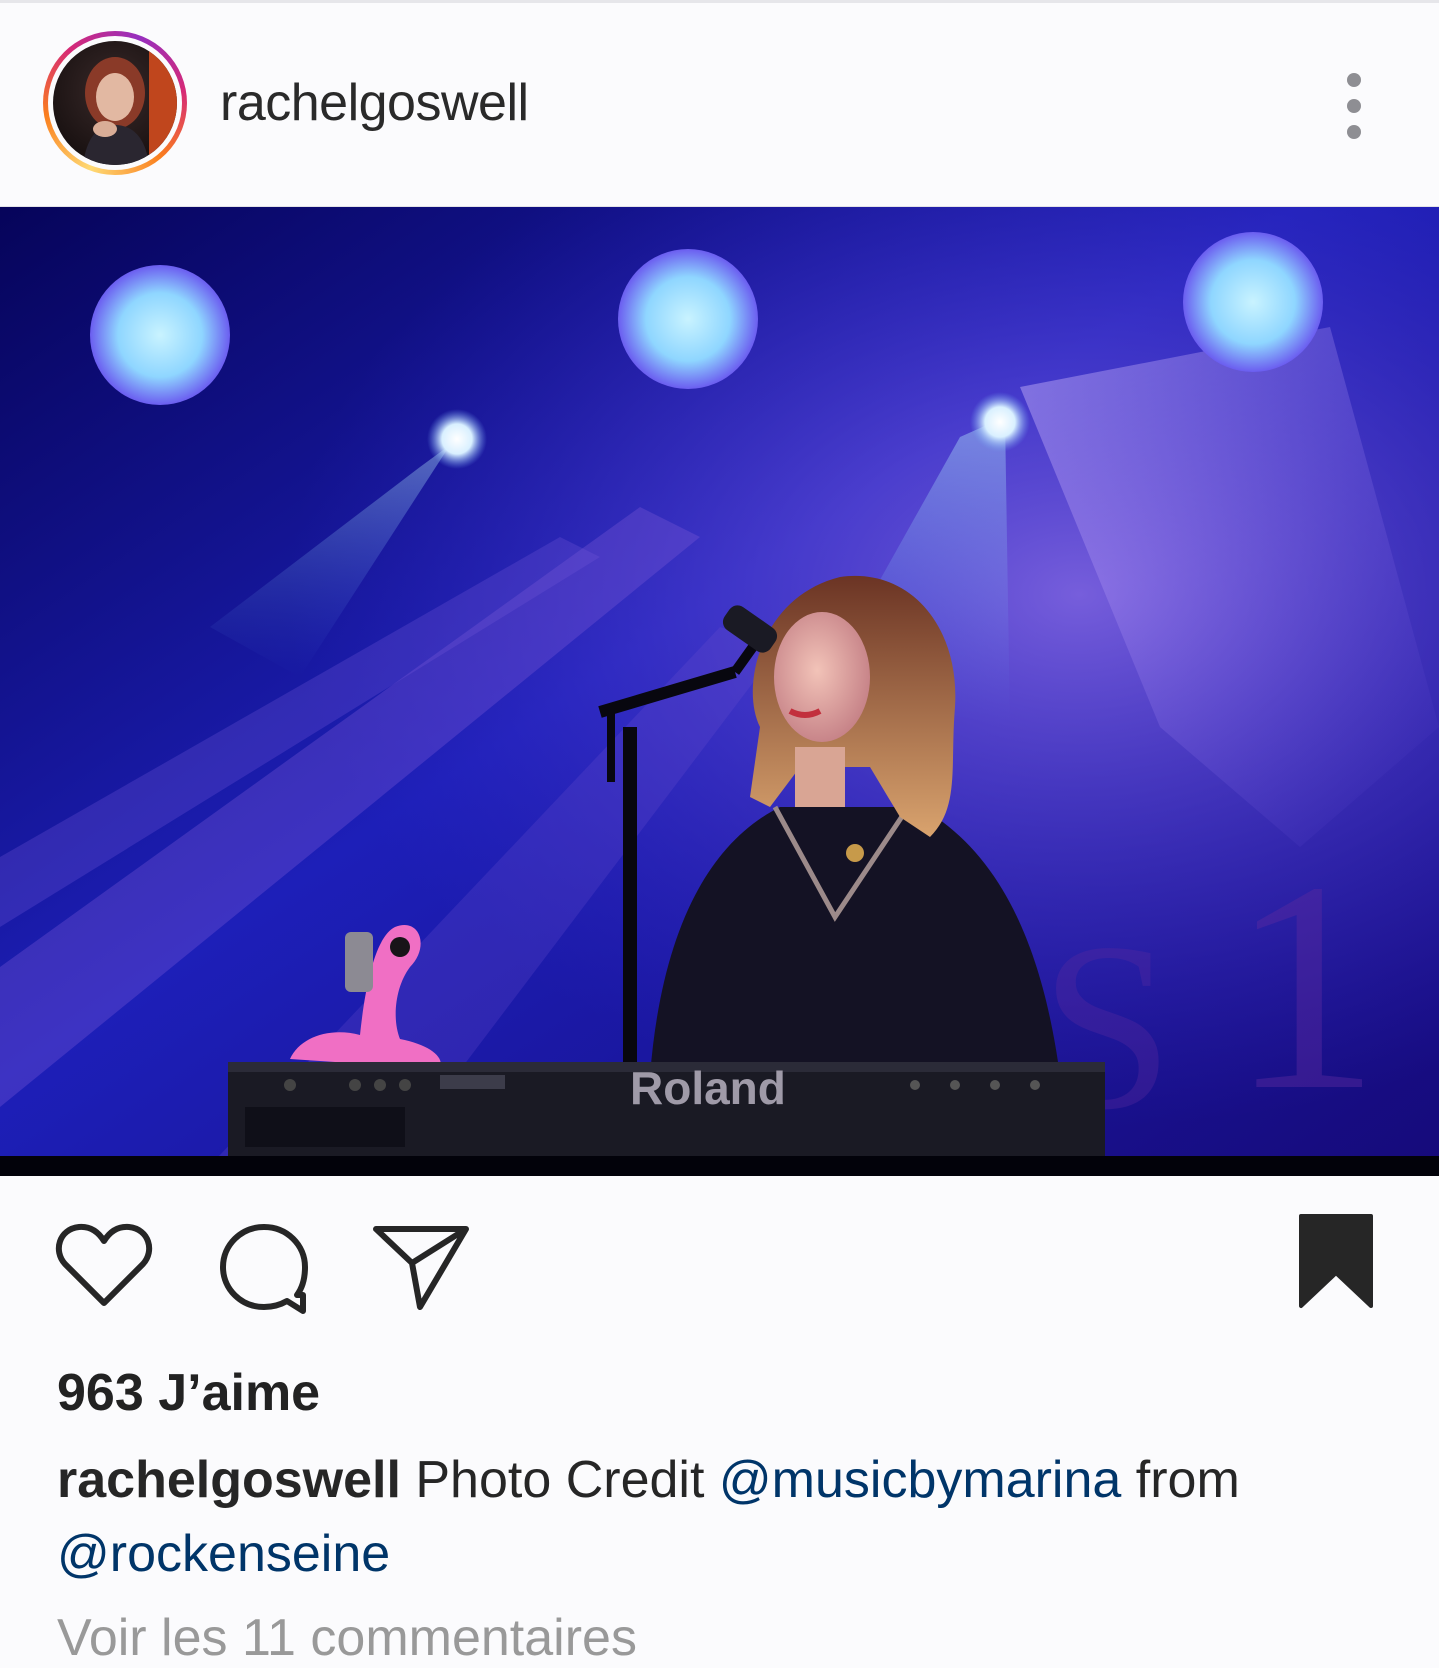 This screenshot has width=1439, height=1668. I want to click on heart-icon, so click(104, 1265).